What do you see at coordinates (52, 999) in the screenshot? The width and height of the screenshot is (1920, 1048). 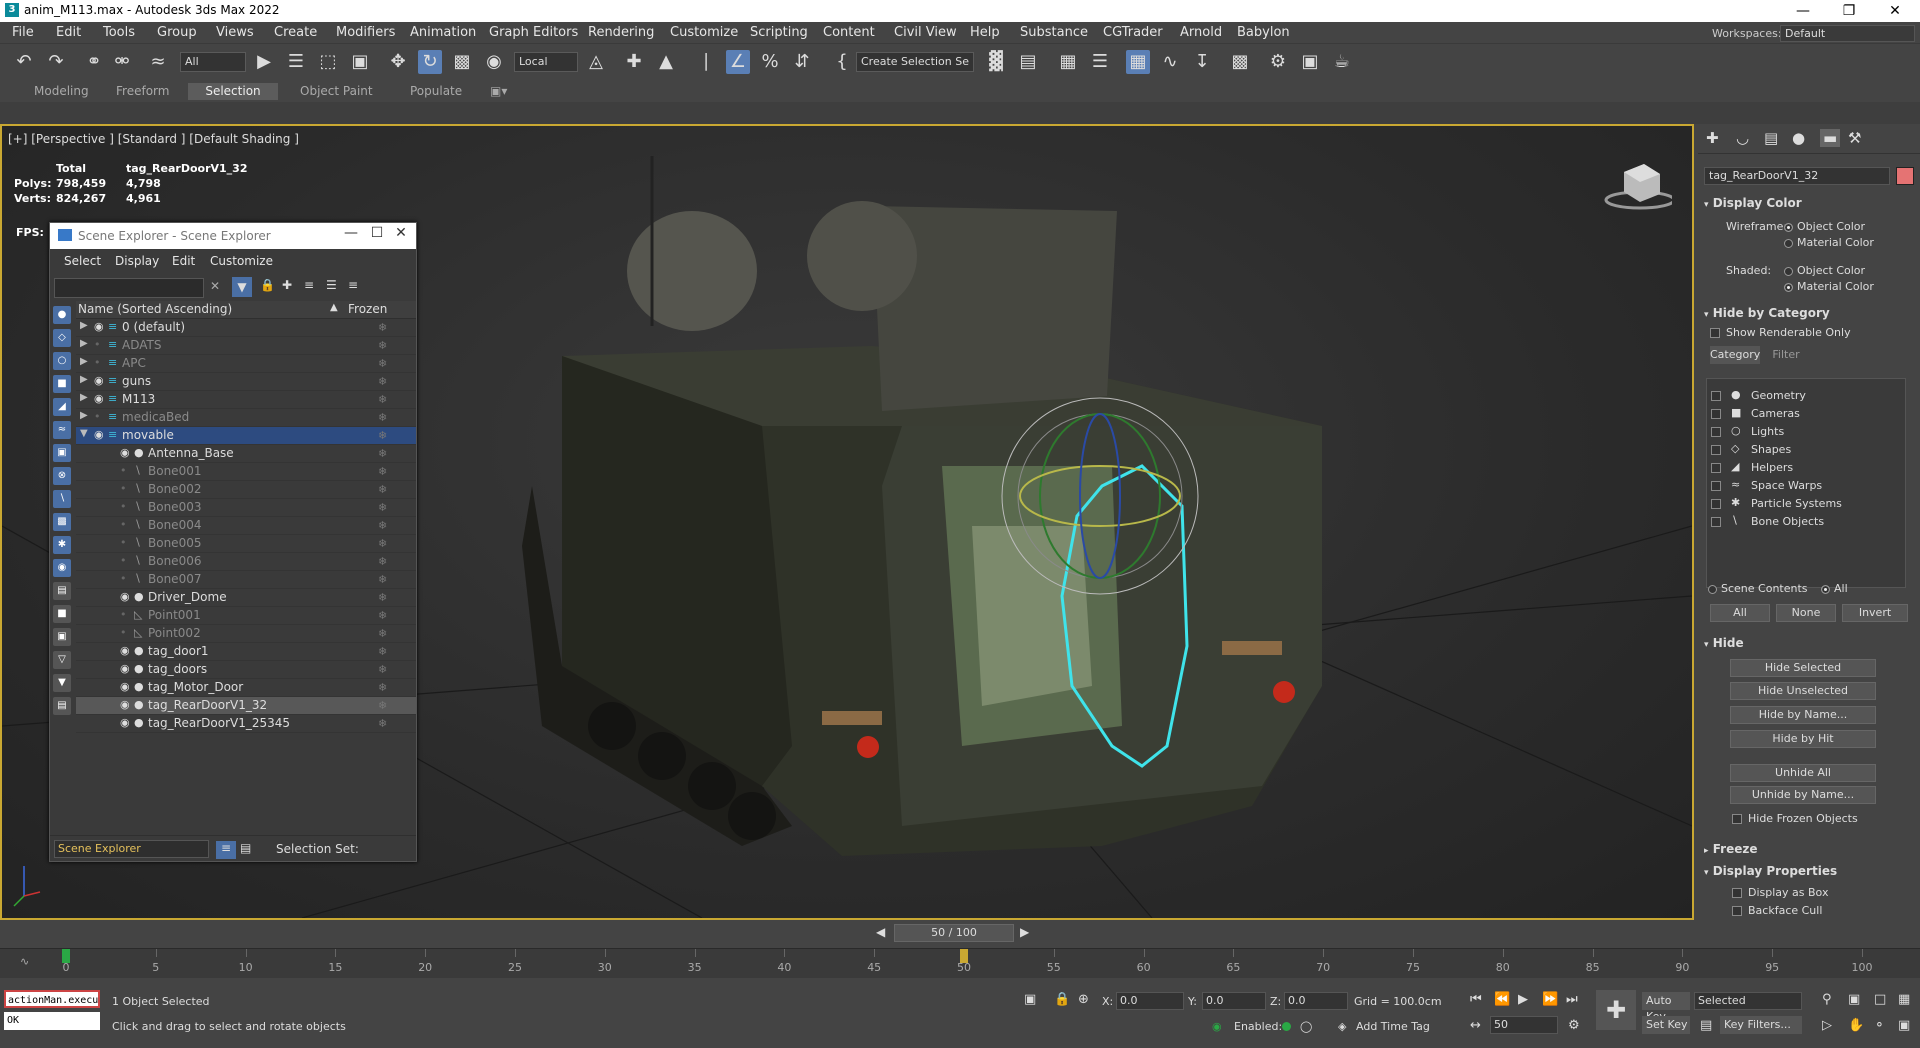 I see `maxscript-listener-input: actionMan.execu` at bounding box center [52, 999].